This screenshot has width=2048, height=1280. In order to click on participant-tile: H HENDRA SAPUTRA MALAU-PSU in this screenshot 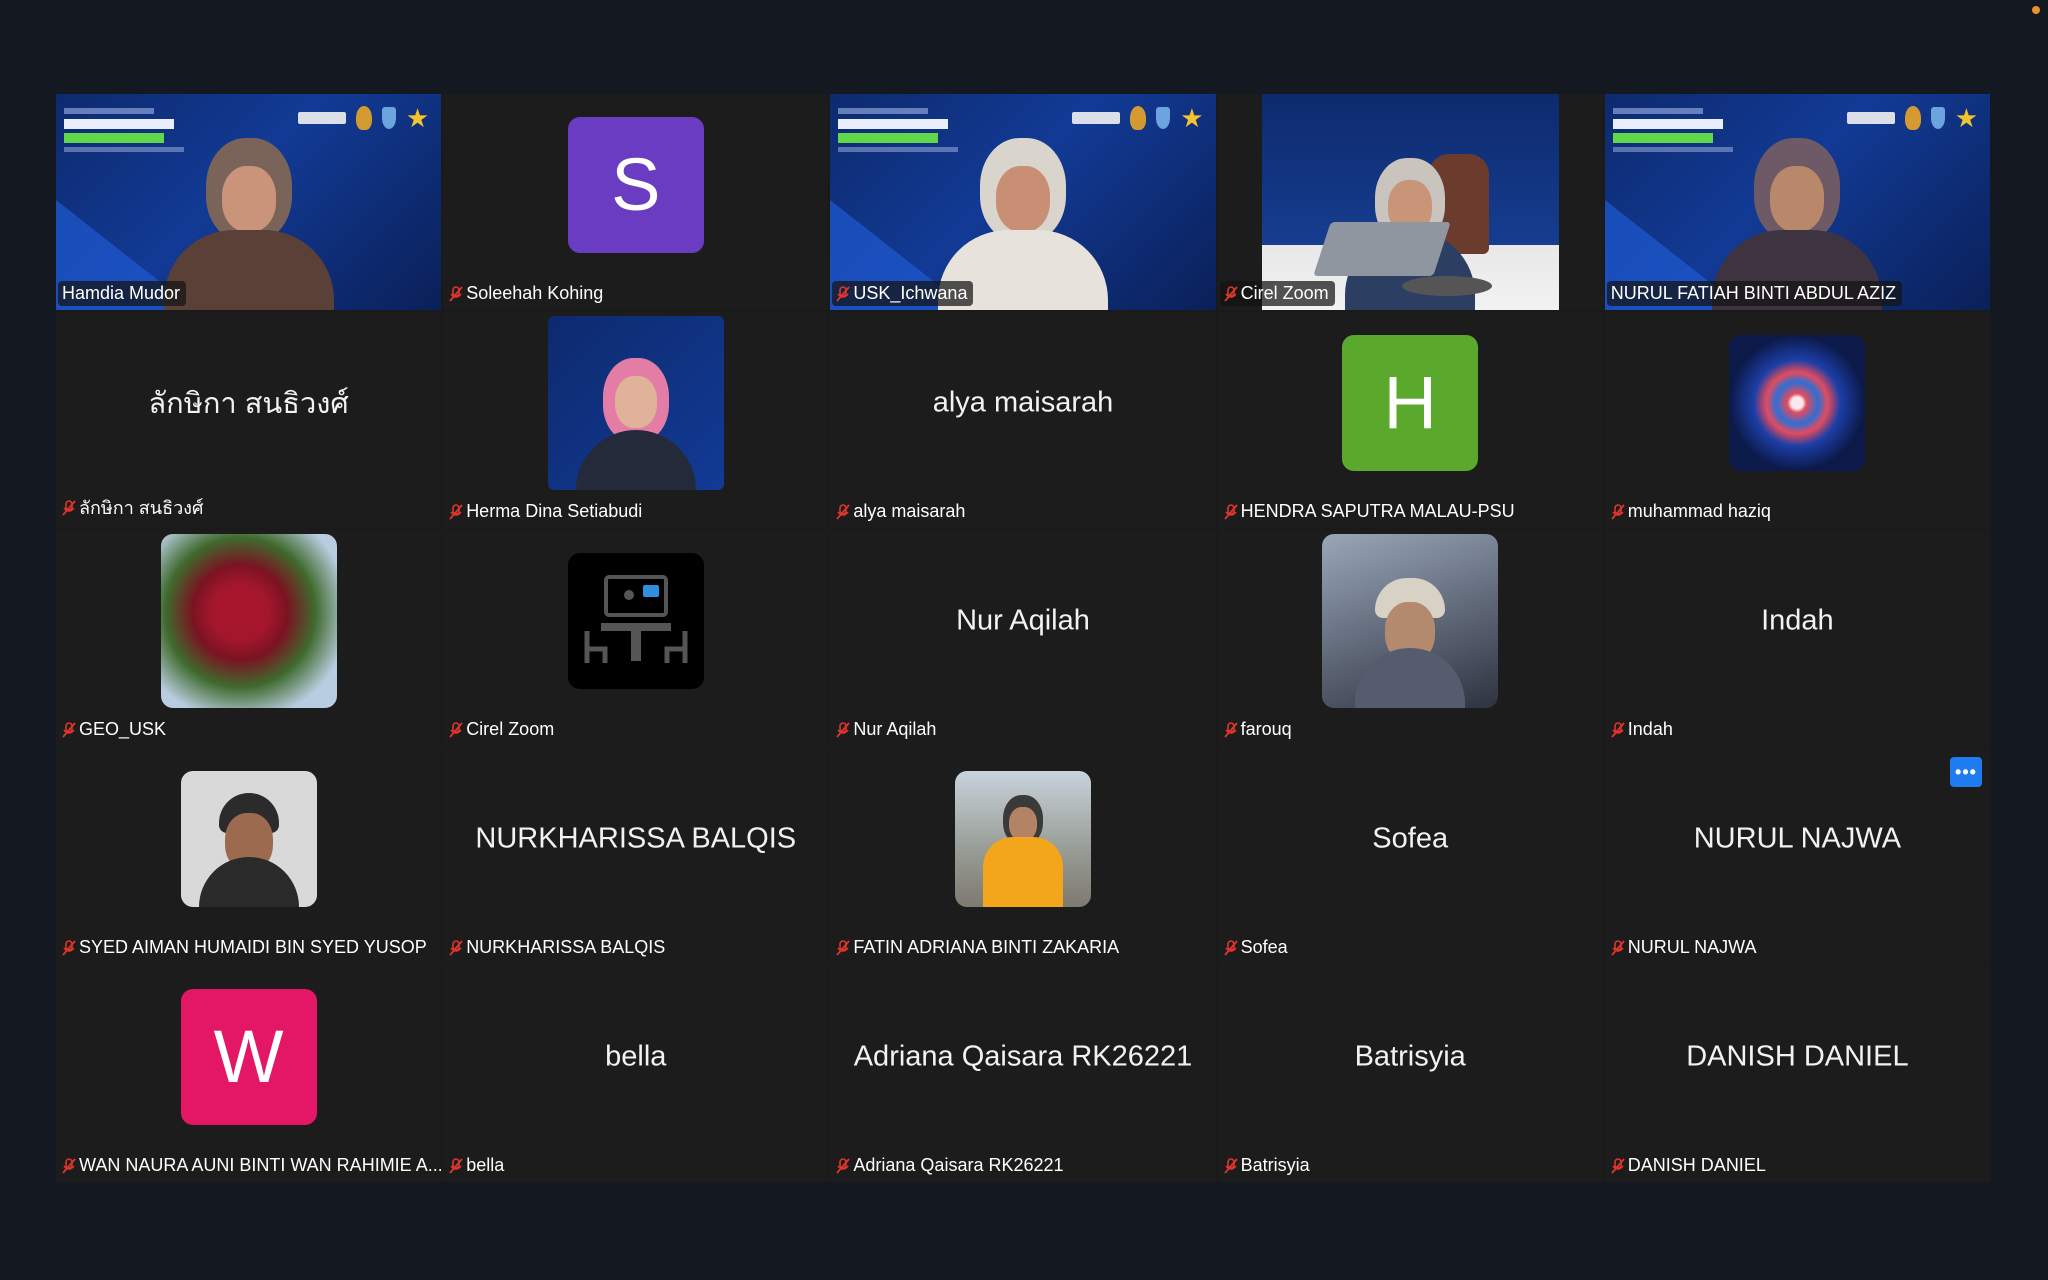, I will do `click(1410, 420)`.